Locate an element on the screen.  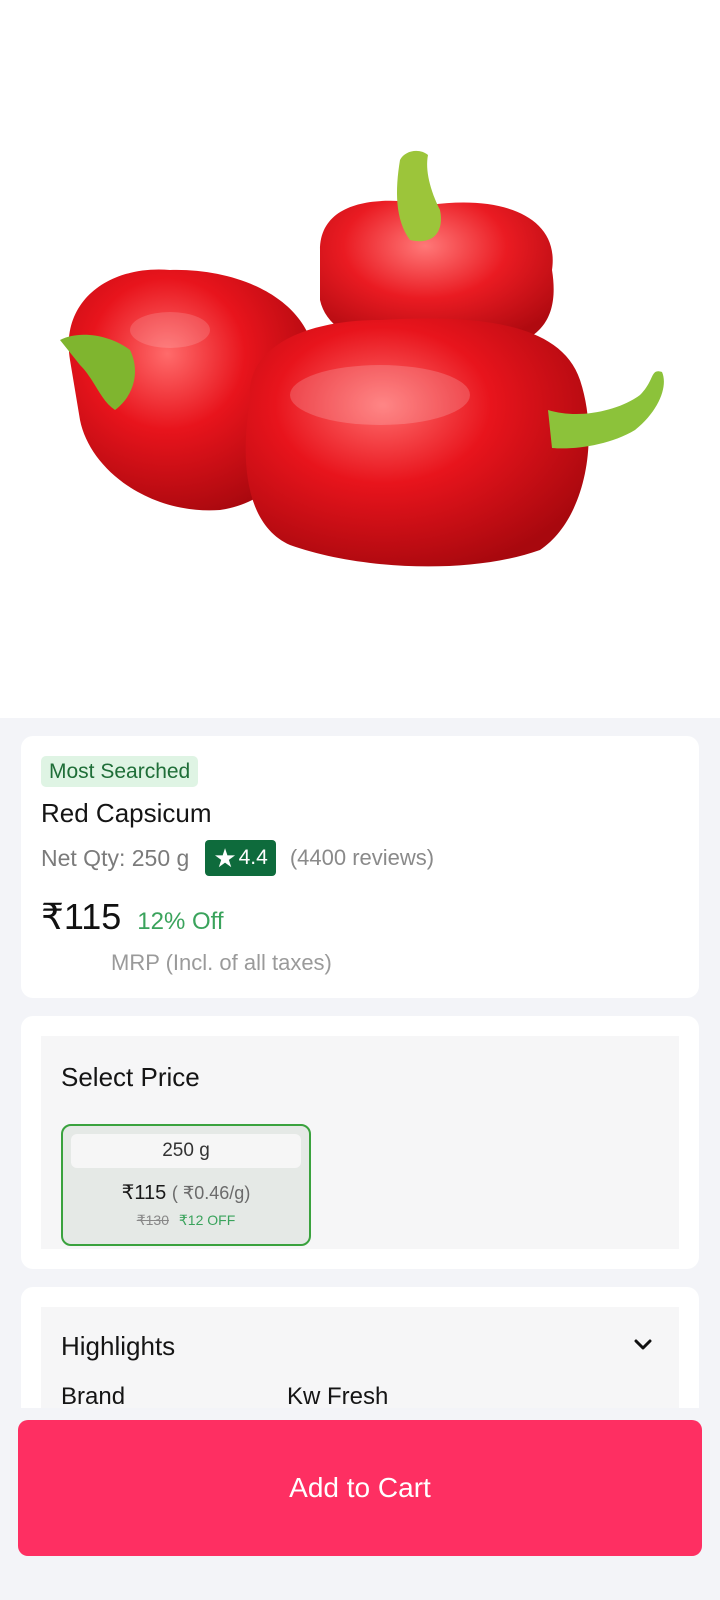
price-row: ₹115 12% Off is located at coordinates (132, 917).